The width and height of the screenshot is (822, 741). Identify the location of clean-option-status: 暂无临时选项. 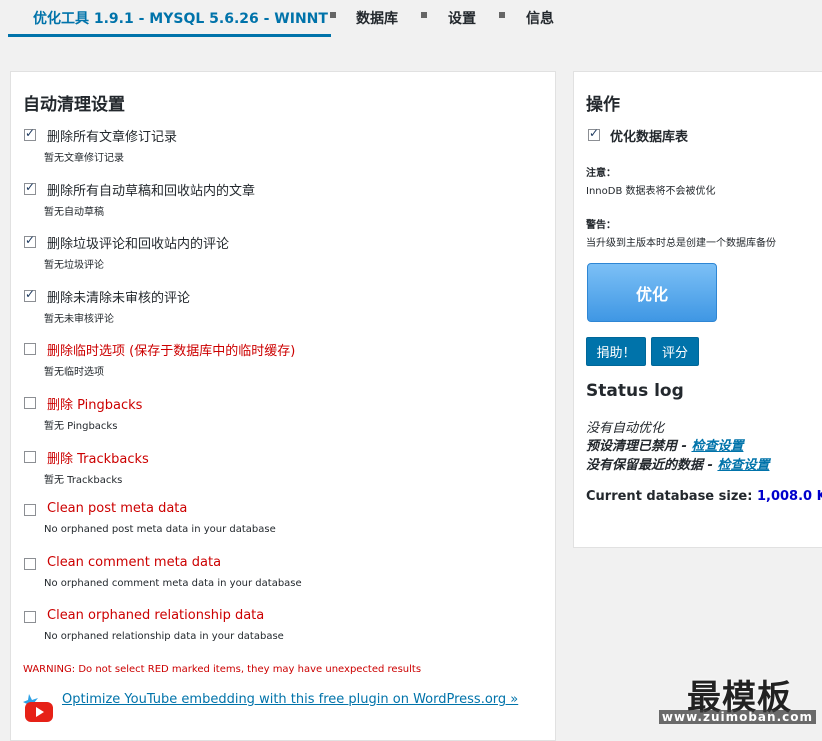
(74, 372).